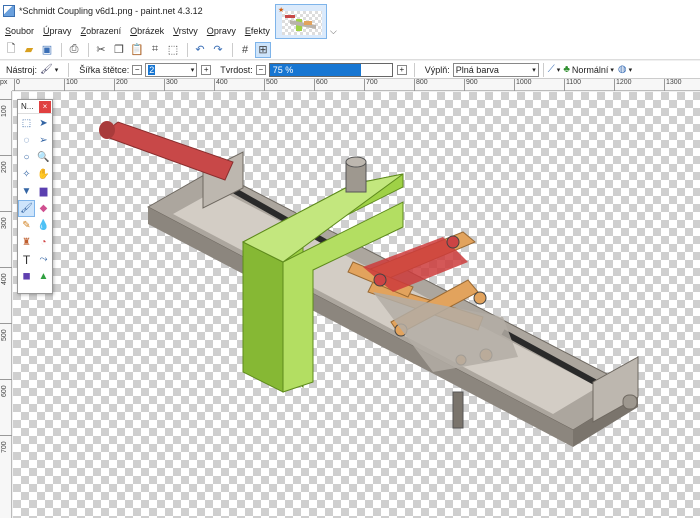  I want to click on thumbnail-preview, so click(302, 23).